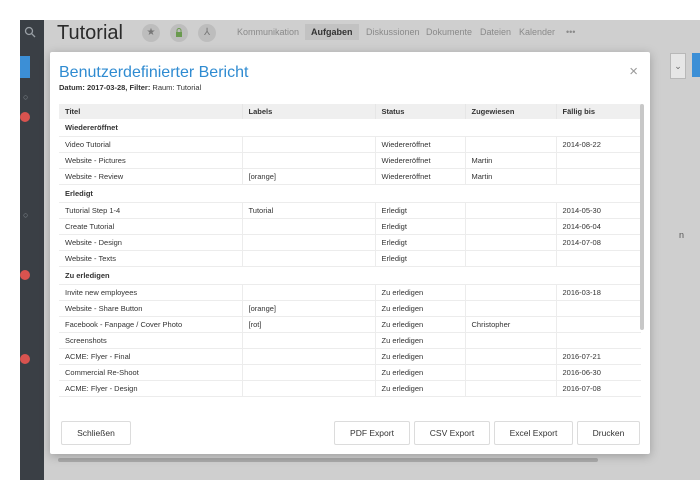 The height and width of the screenshot is (500, 700). What do you see at coordinates (151, 340) in the screenshot?
I see `table-cell: Screenshots` at bounding box center [151, 340].